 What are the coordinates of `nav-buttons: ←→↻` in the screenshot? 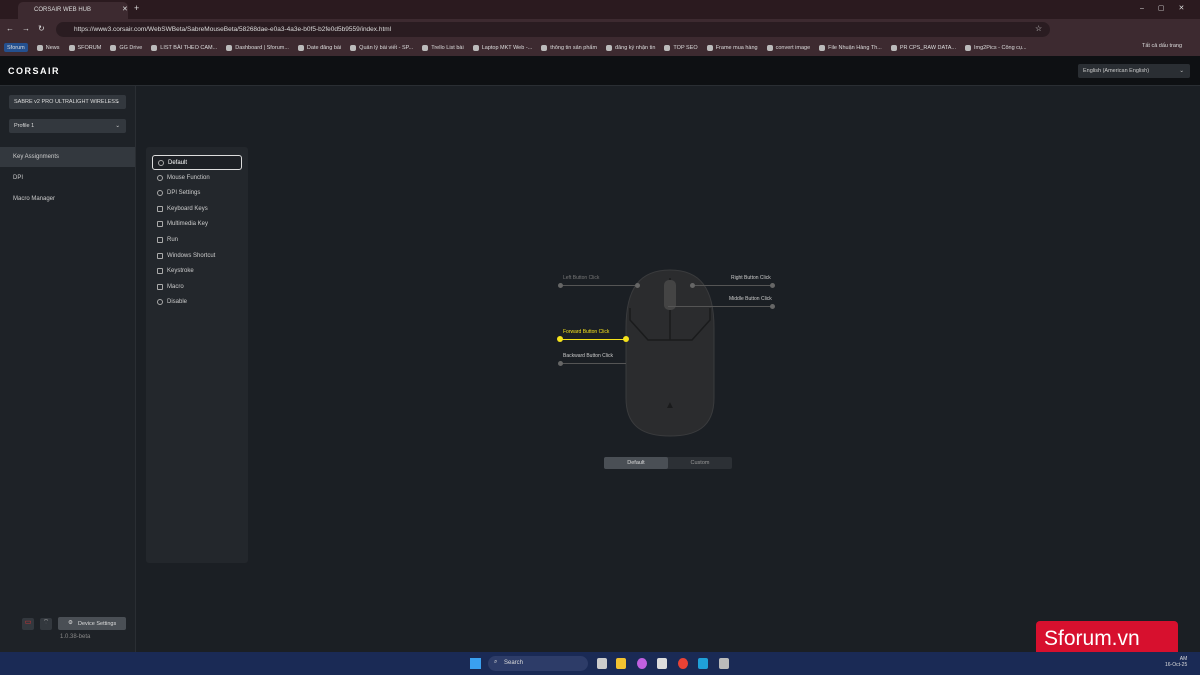 It's located at (29, 28).